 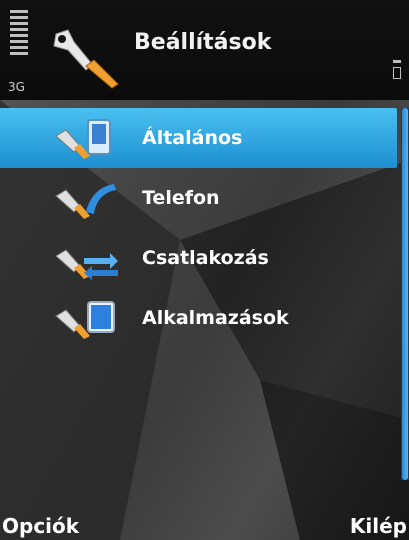 What do you see at coordinates (215, 318) in the screenshot?
I see `menu-item-label: Alkalmazások` at bounding box center [215, 318].